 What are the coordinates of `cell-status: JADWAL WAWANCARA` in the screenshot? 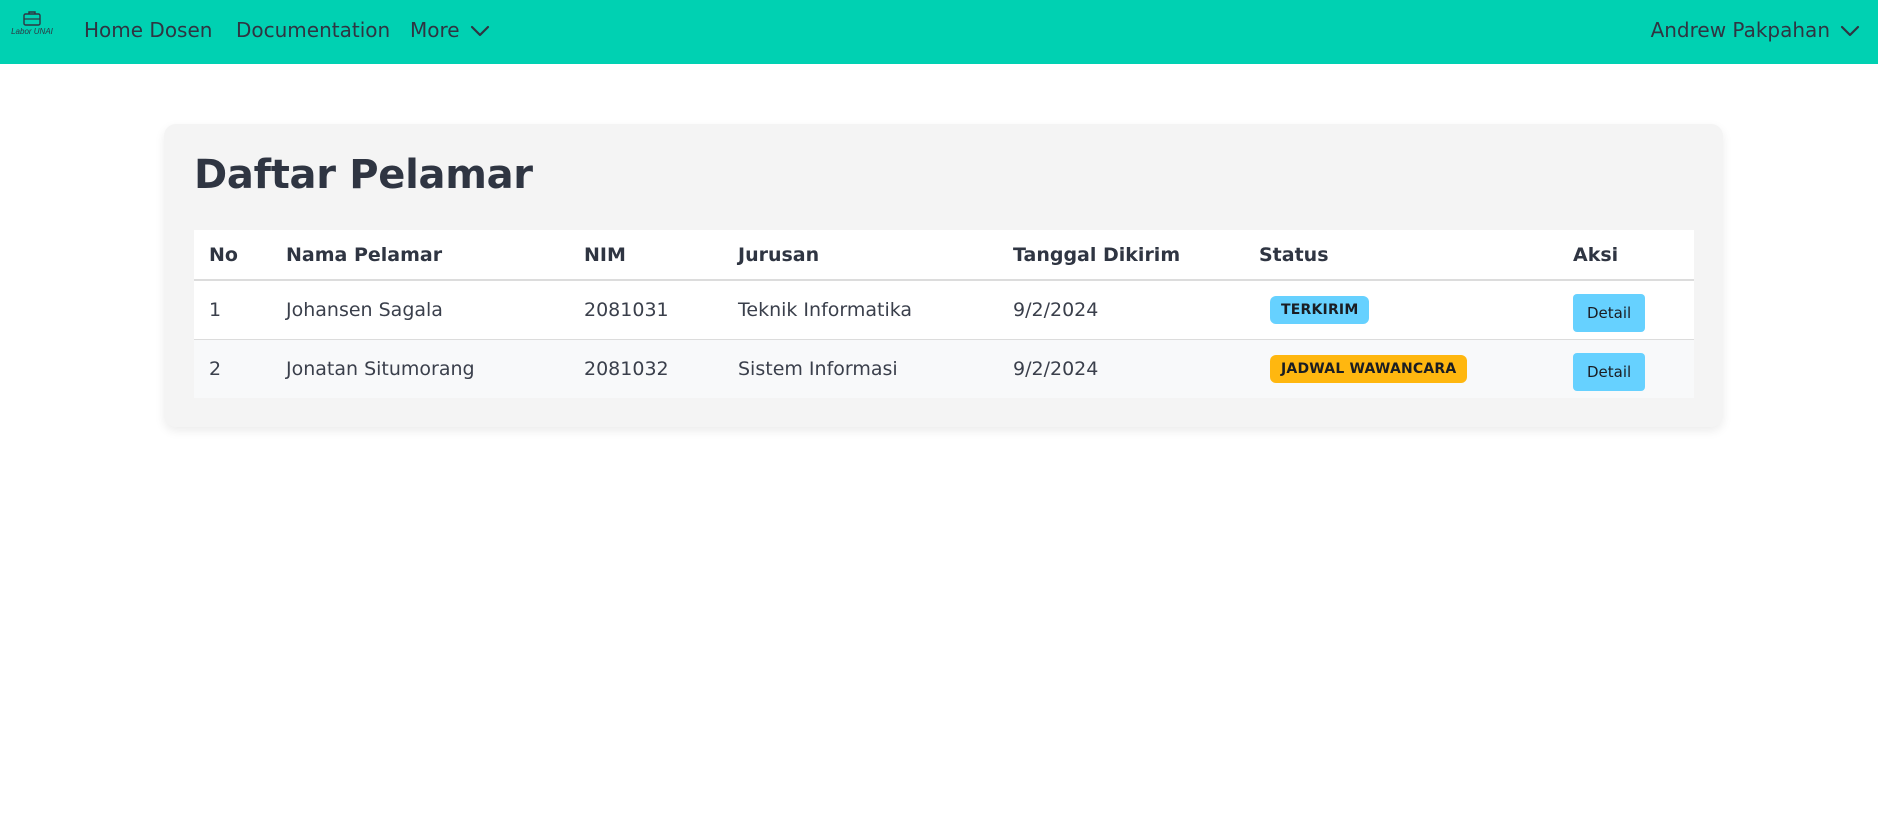 It's located at (1401, 368).